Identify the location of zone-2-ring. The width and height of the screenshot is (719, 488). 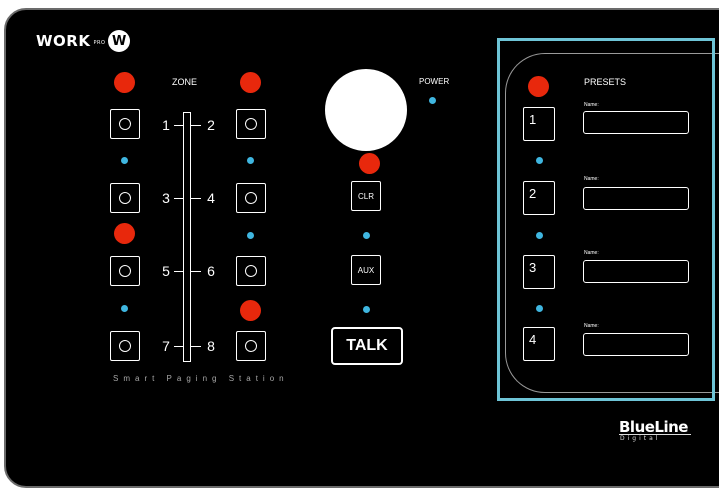
(251, 124).